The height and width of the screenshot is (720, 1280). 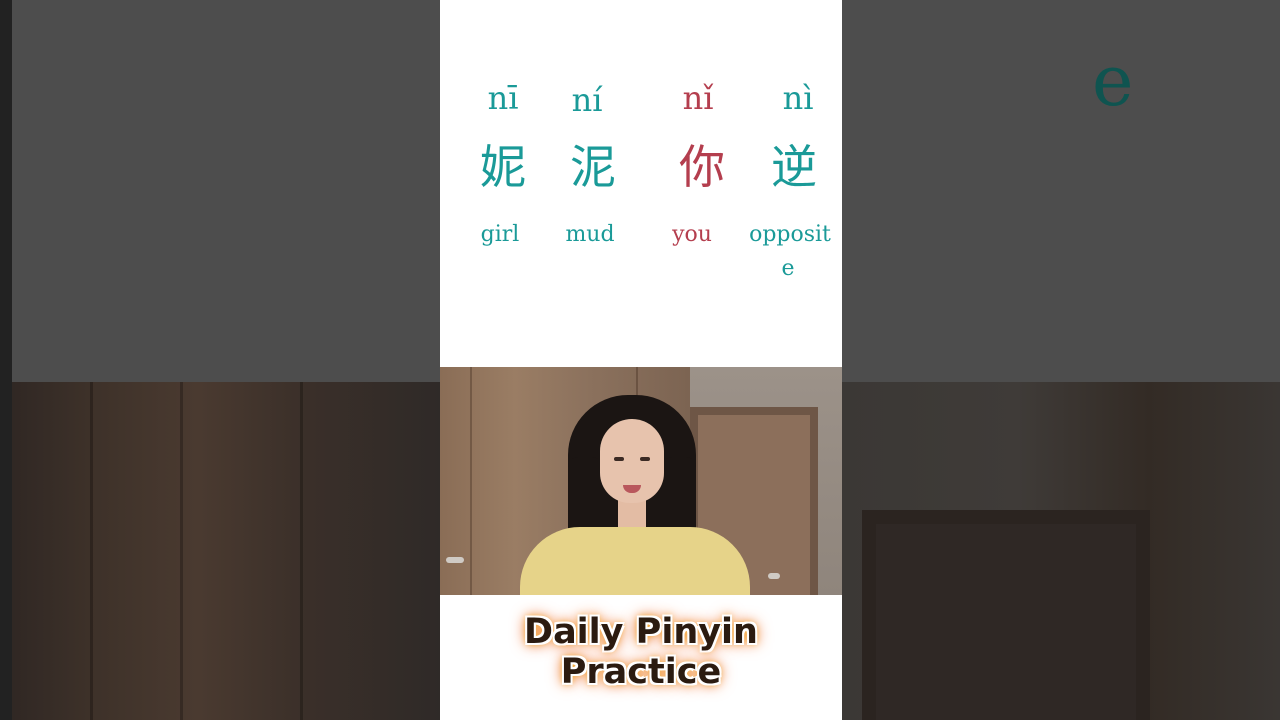 I want to click on meaning-opposite-line1: opposit, so click(x=790, y=234).